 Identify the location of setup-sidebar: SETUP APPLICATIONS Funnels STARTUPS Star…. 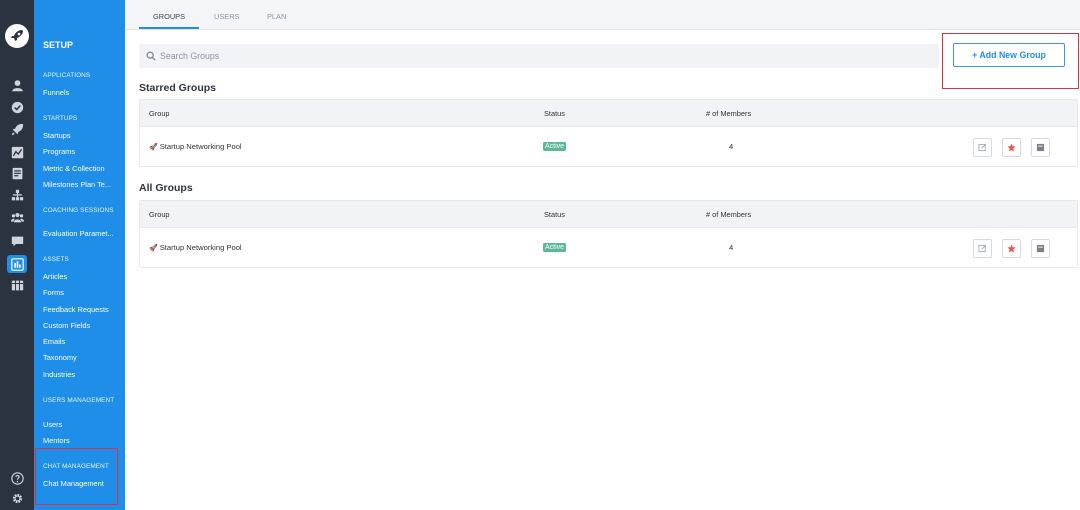
(79, 255).